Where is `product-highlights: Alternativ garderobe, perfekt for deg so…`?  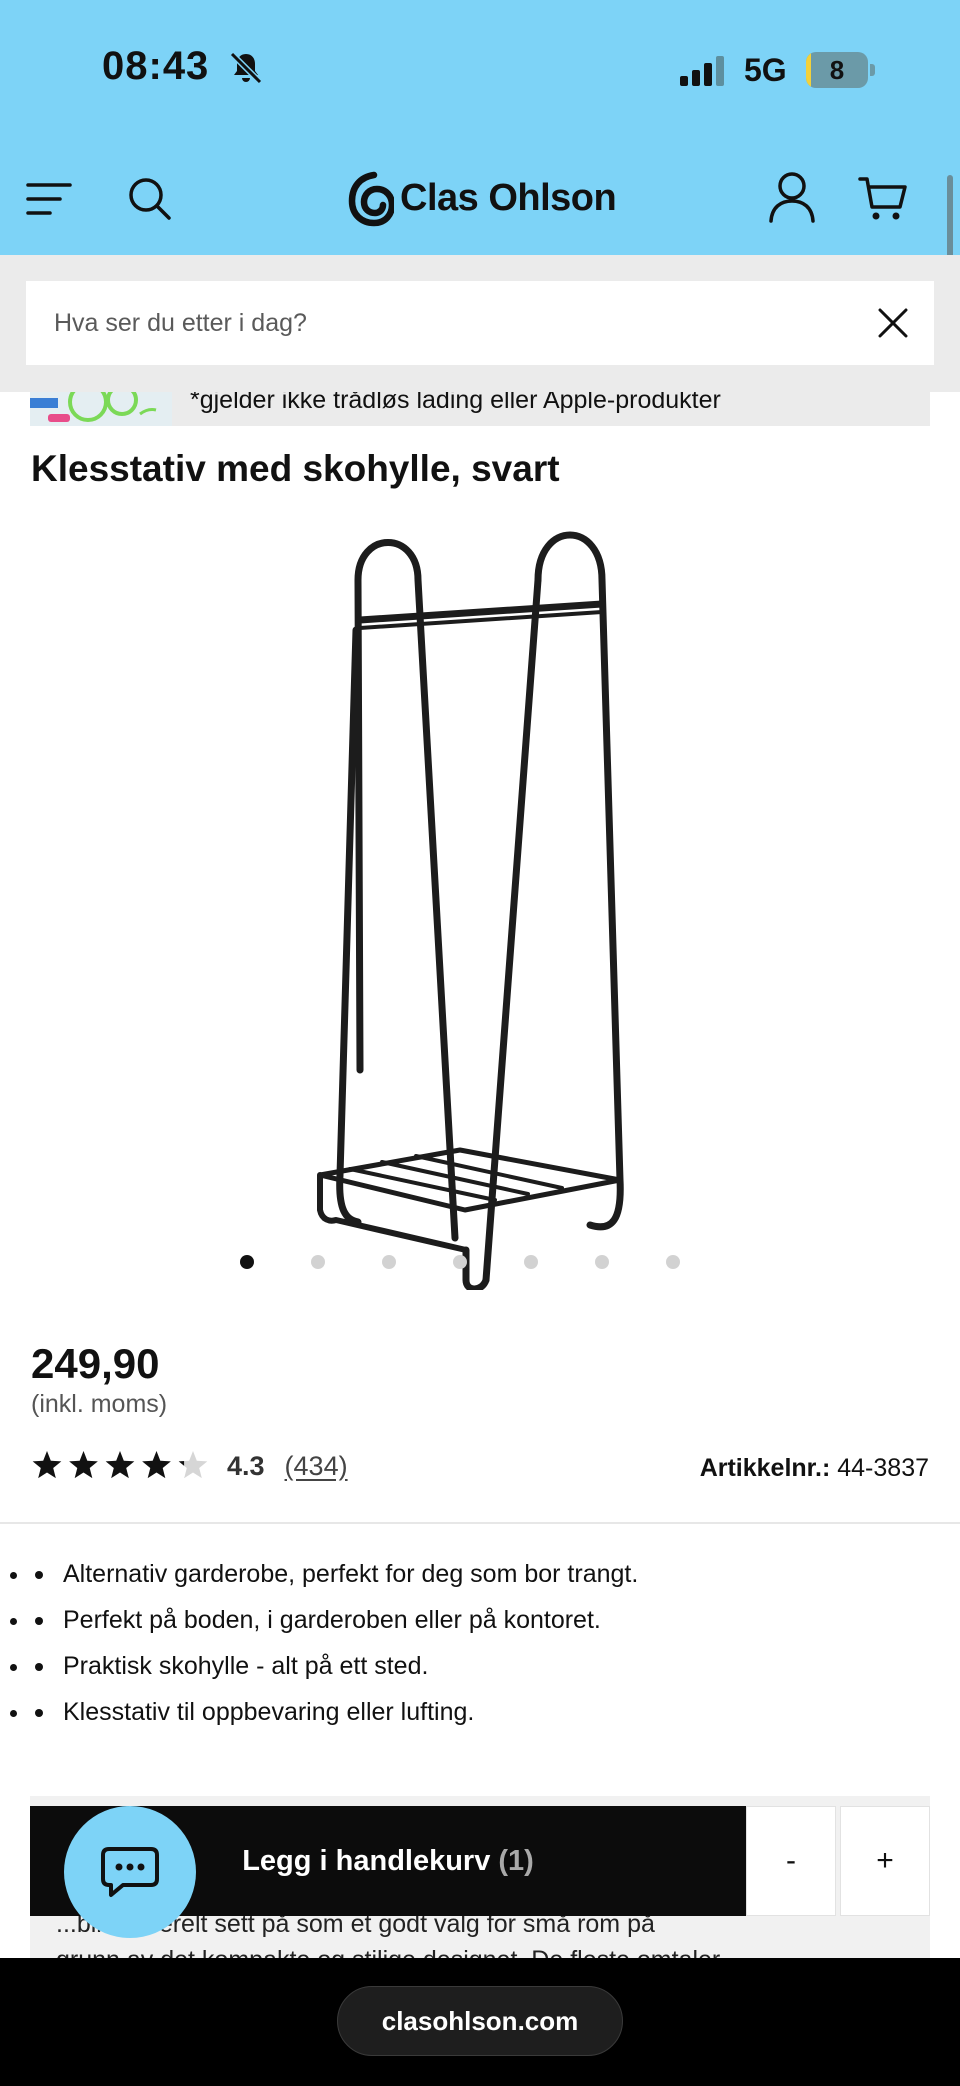 product-highlights: Alternativ garderobe, perfekt for deg so… is located at coordinates (481, 1647).